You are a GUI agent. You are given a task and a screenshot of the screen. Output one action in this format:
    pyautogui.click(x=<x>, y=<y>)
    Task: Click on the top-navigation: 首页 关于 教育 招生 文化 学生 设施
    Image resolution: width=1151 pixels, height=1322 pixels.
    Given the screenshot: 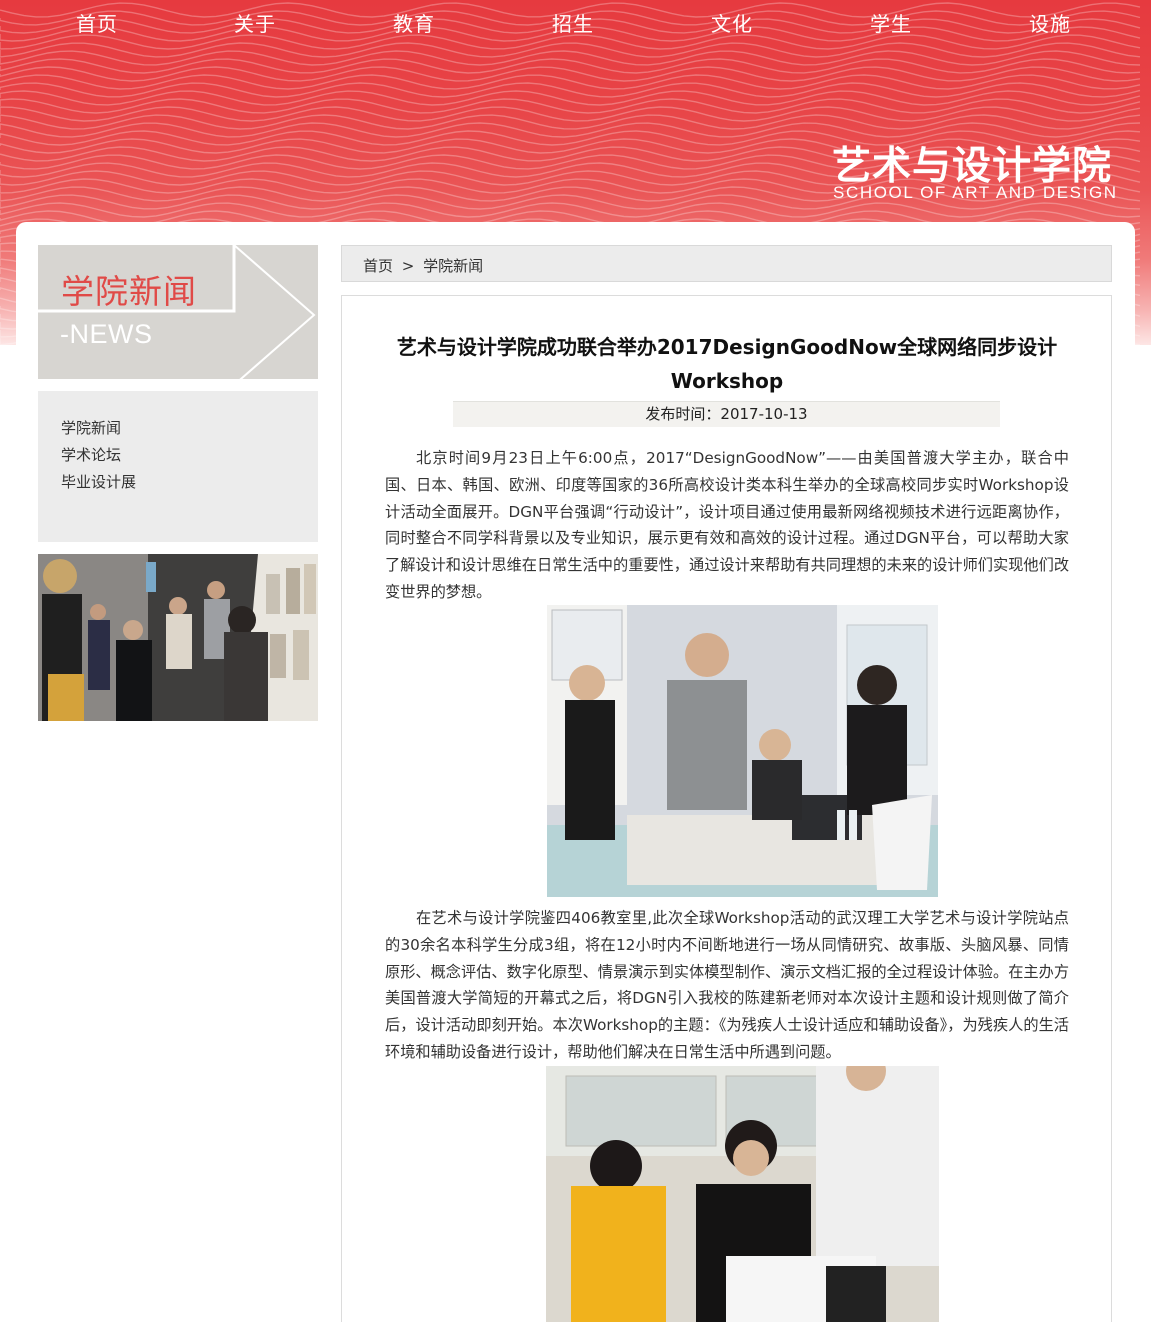 What is the action you would take?
    pyautogui.click(x=575, y=22)
    